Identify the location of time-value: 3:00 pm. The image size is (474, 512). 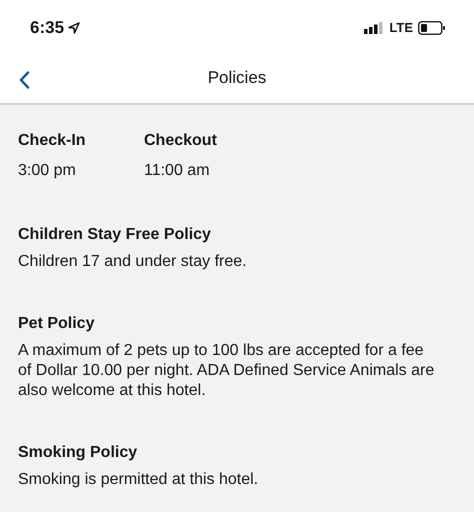
(47, 171).